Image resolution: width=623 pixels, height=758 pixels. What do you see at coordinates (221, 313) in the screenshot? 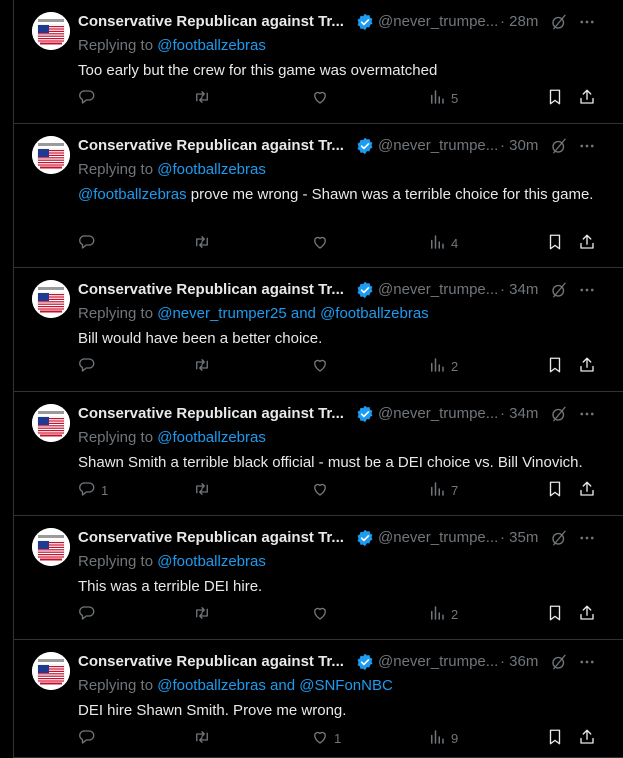
I see `reply-target-link: @never_trumper25` at bounding box center [221, 313].